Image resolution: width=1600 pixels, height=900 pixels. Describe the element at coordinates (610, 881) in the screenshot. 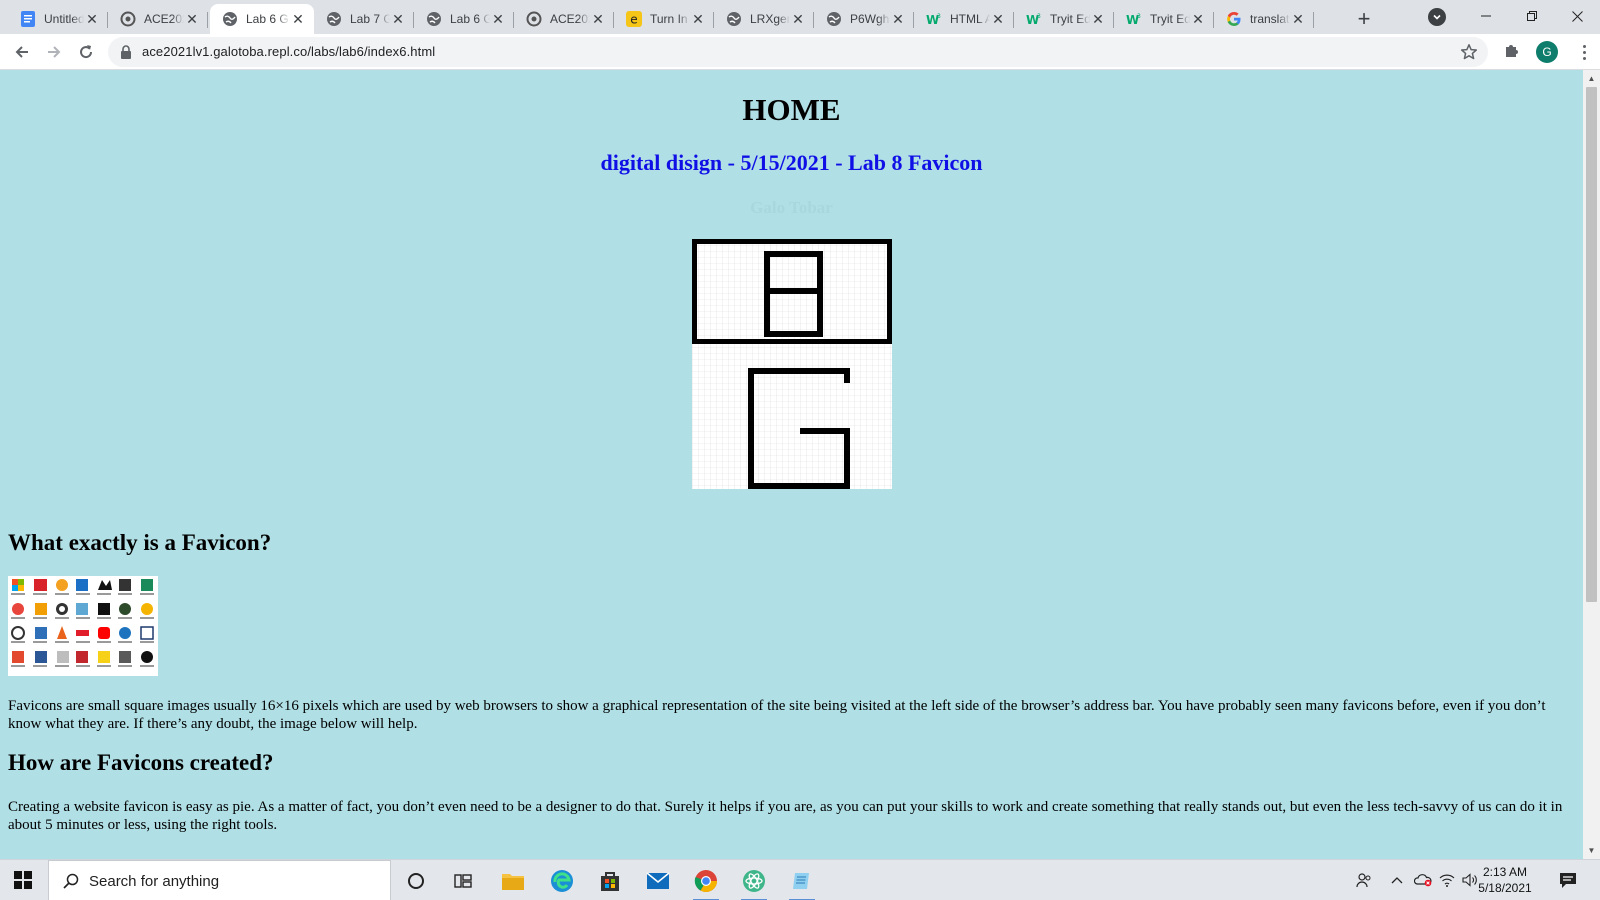

I see `store-icon` at that location.